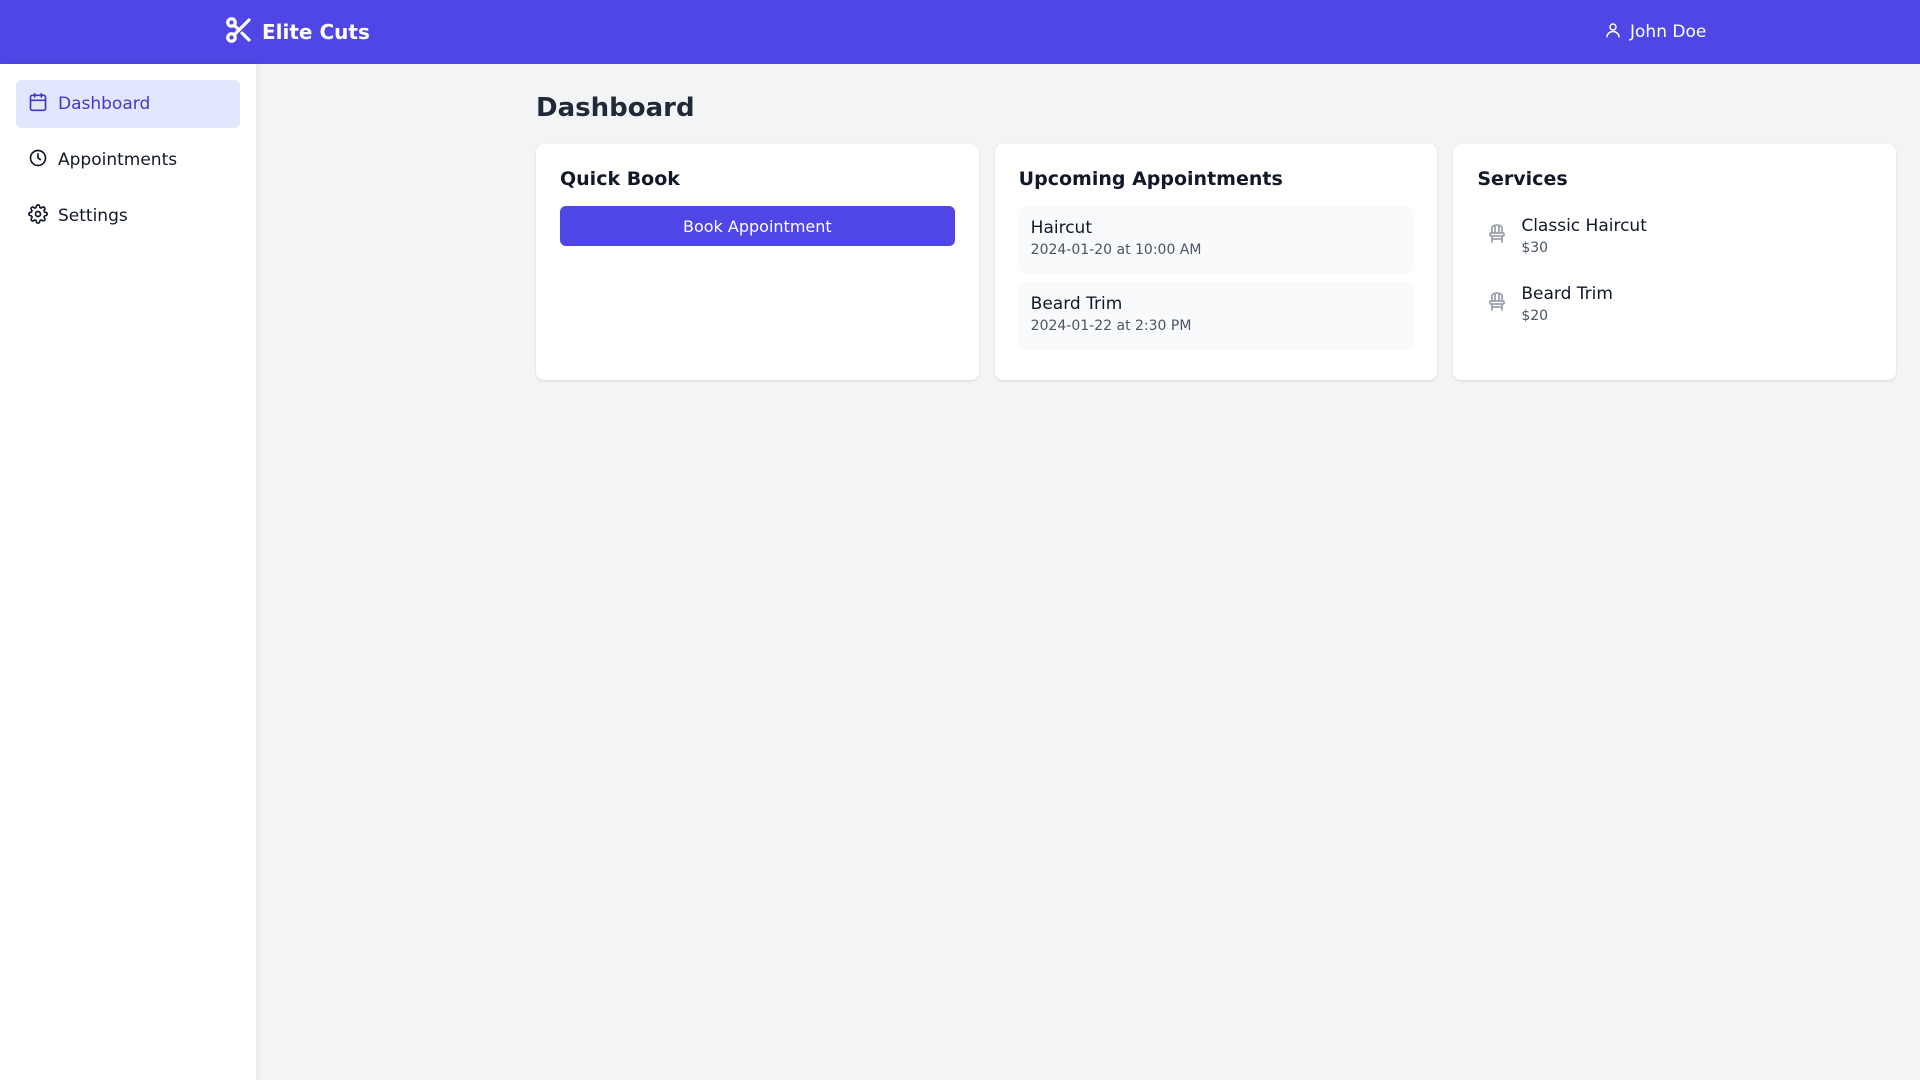 This screenshot has height=1080, width=1920. What do you see at coordinates (118, 160) in the screenshot?
I see `sidebar-item-label: Appointments` at bounding box center [118, 160].